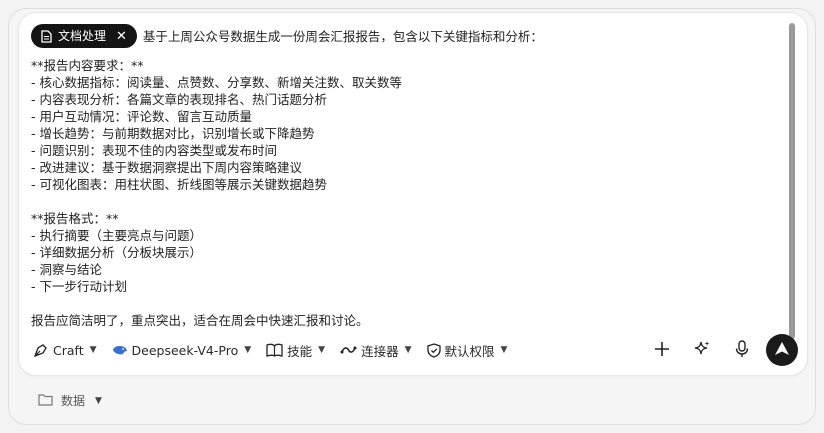 The height and width of the screenshot is (433, 824). What do you see at coordinates (120, 350) in the screenshot?
I see `whale-icon` at bounding box center [120, 350].